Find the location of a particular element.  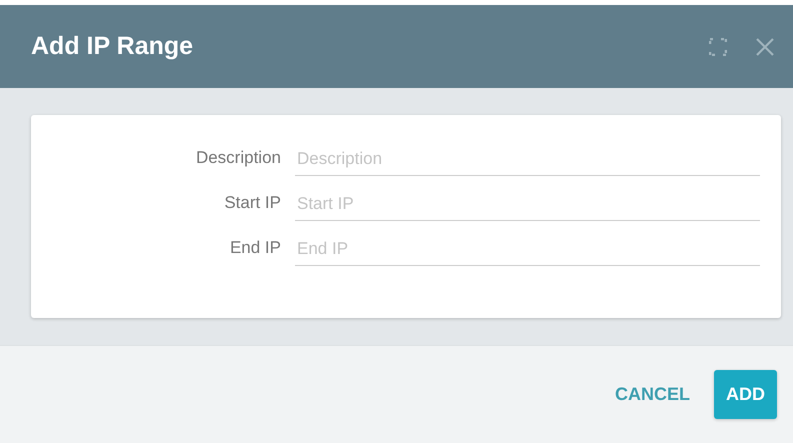

add-button: ADD is located at coordinates (745, 394).